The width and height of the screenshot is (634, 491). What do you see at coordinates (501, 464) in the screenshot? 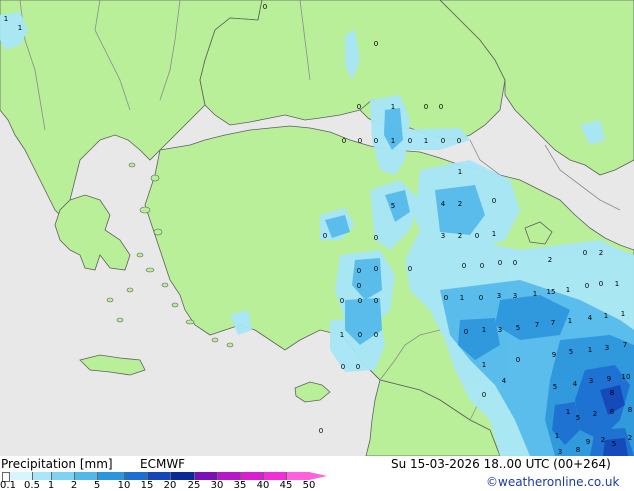
I see `footer-valid-time: Su 15-03-2026 18..00 UTC (00+264)` at bounding box center [501, 464].